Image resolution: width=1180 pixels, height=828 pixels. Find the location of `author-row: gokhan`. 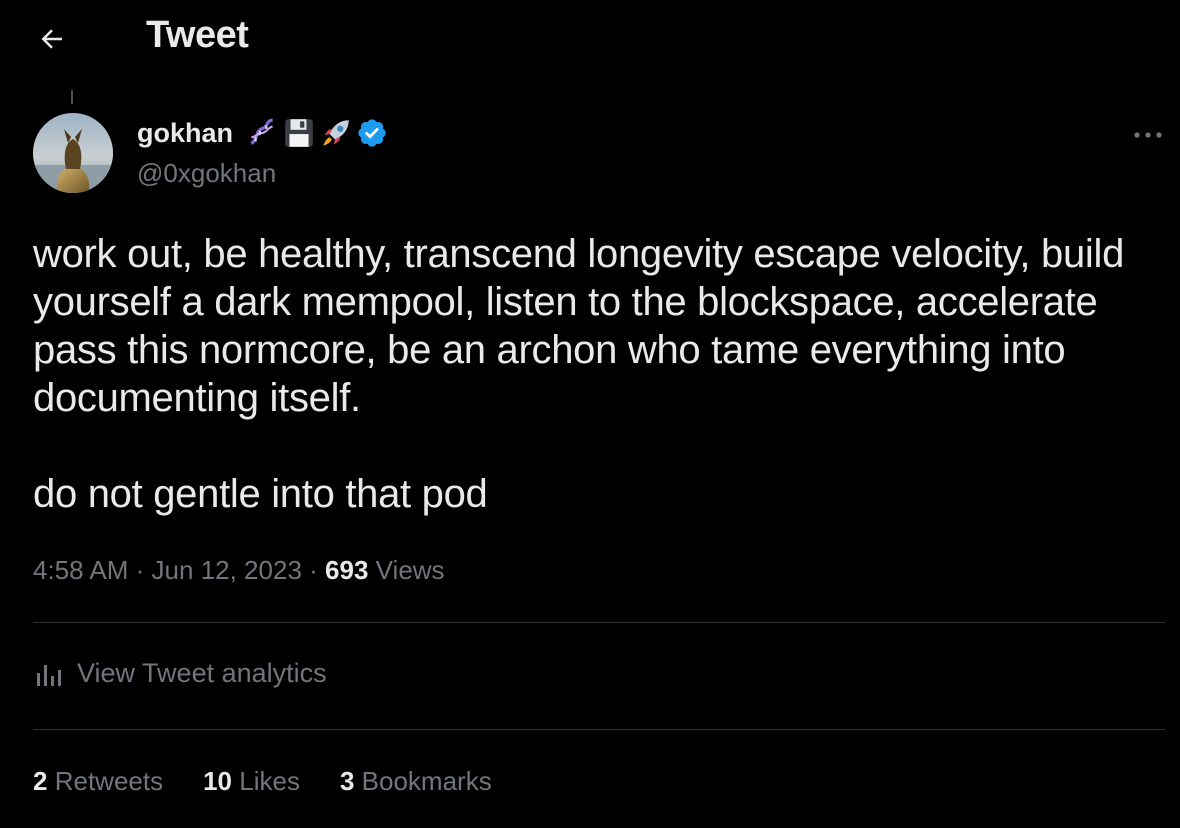

author-row: gokhan is located at coordinates (262, 133).